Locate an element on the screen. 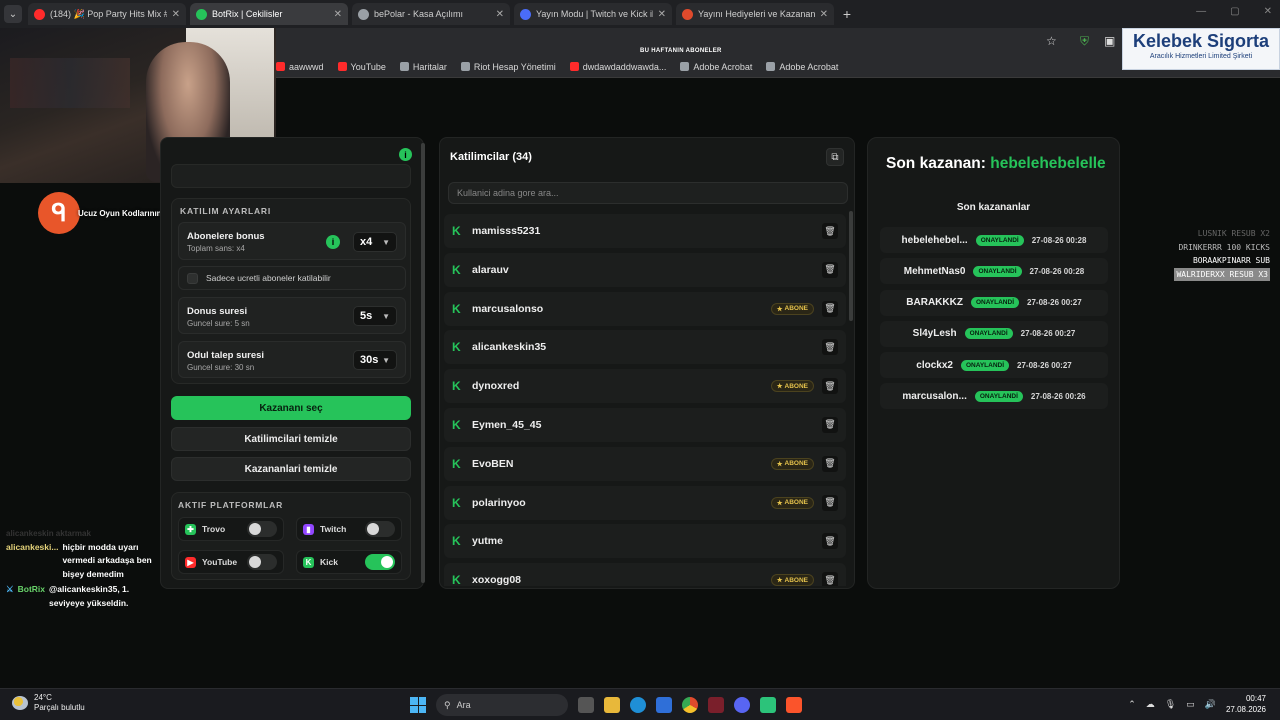 This screenshot has height=720, width=1280. participant-name: EvoBEN is located at coordinates (493, 463).